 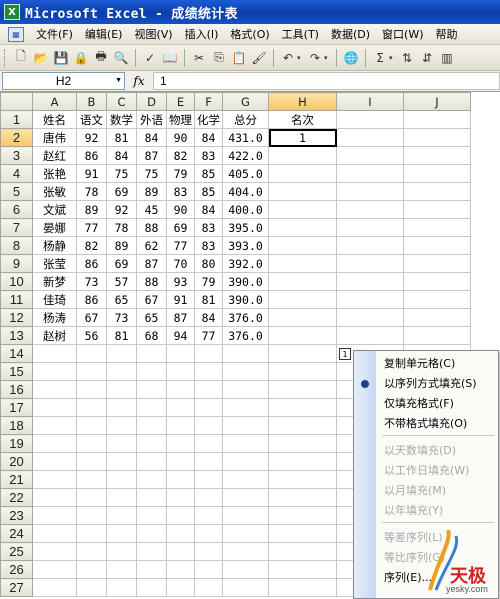 What do you see at coordinates (208, 317) in the screenshot?
I see `cell-f12: 84` at bounding box center [208, 317].